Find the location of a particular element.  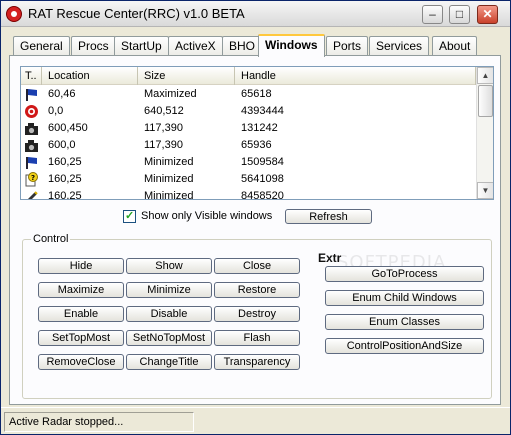

list-row: ? 160,25 Minimized 5641098 is located at coordinates (248, 179).